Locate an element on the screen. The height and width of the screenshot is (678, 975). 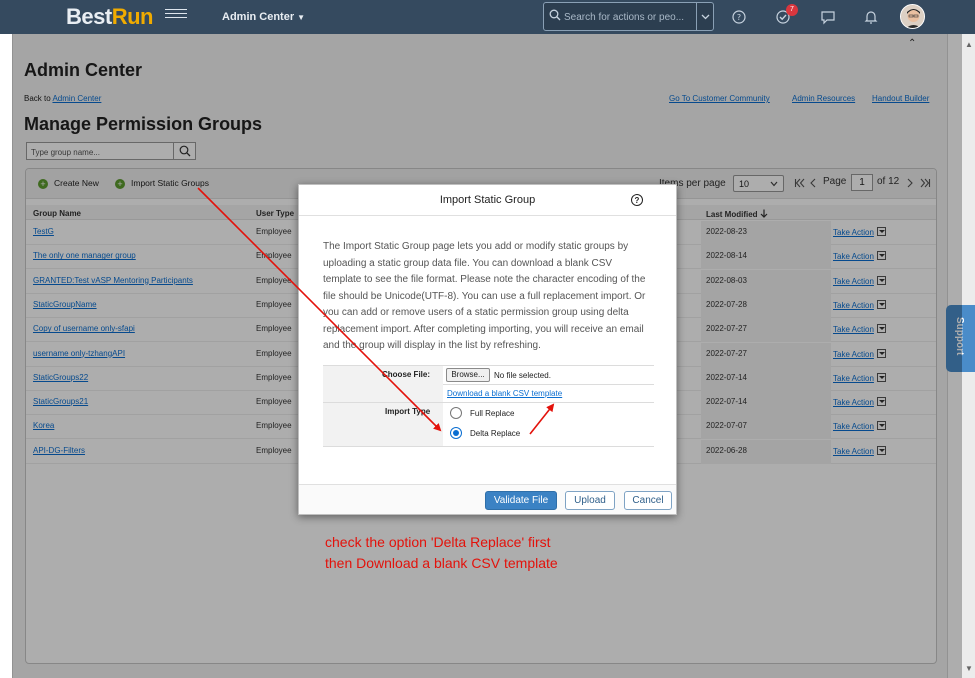
annotation-line-2: then Download a blank CSV template is located at coordinates (441, 563).